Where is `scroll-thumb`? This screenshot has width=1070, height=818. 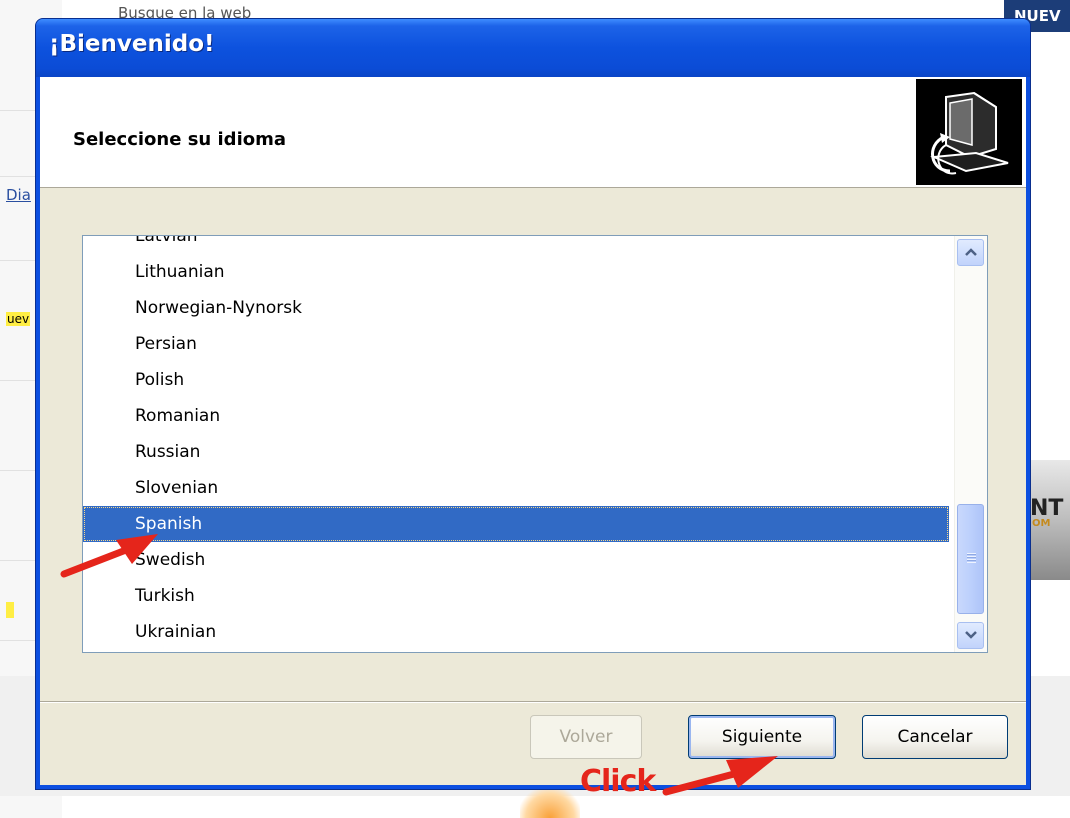
scroll-thumb is located at coordinates (970, 559).